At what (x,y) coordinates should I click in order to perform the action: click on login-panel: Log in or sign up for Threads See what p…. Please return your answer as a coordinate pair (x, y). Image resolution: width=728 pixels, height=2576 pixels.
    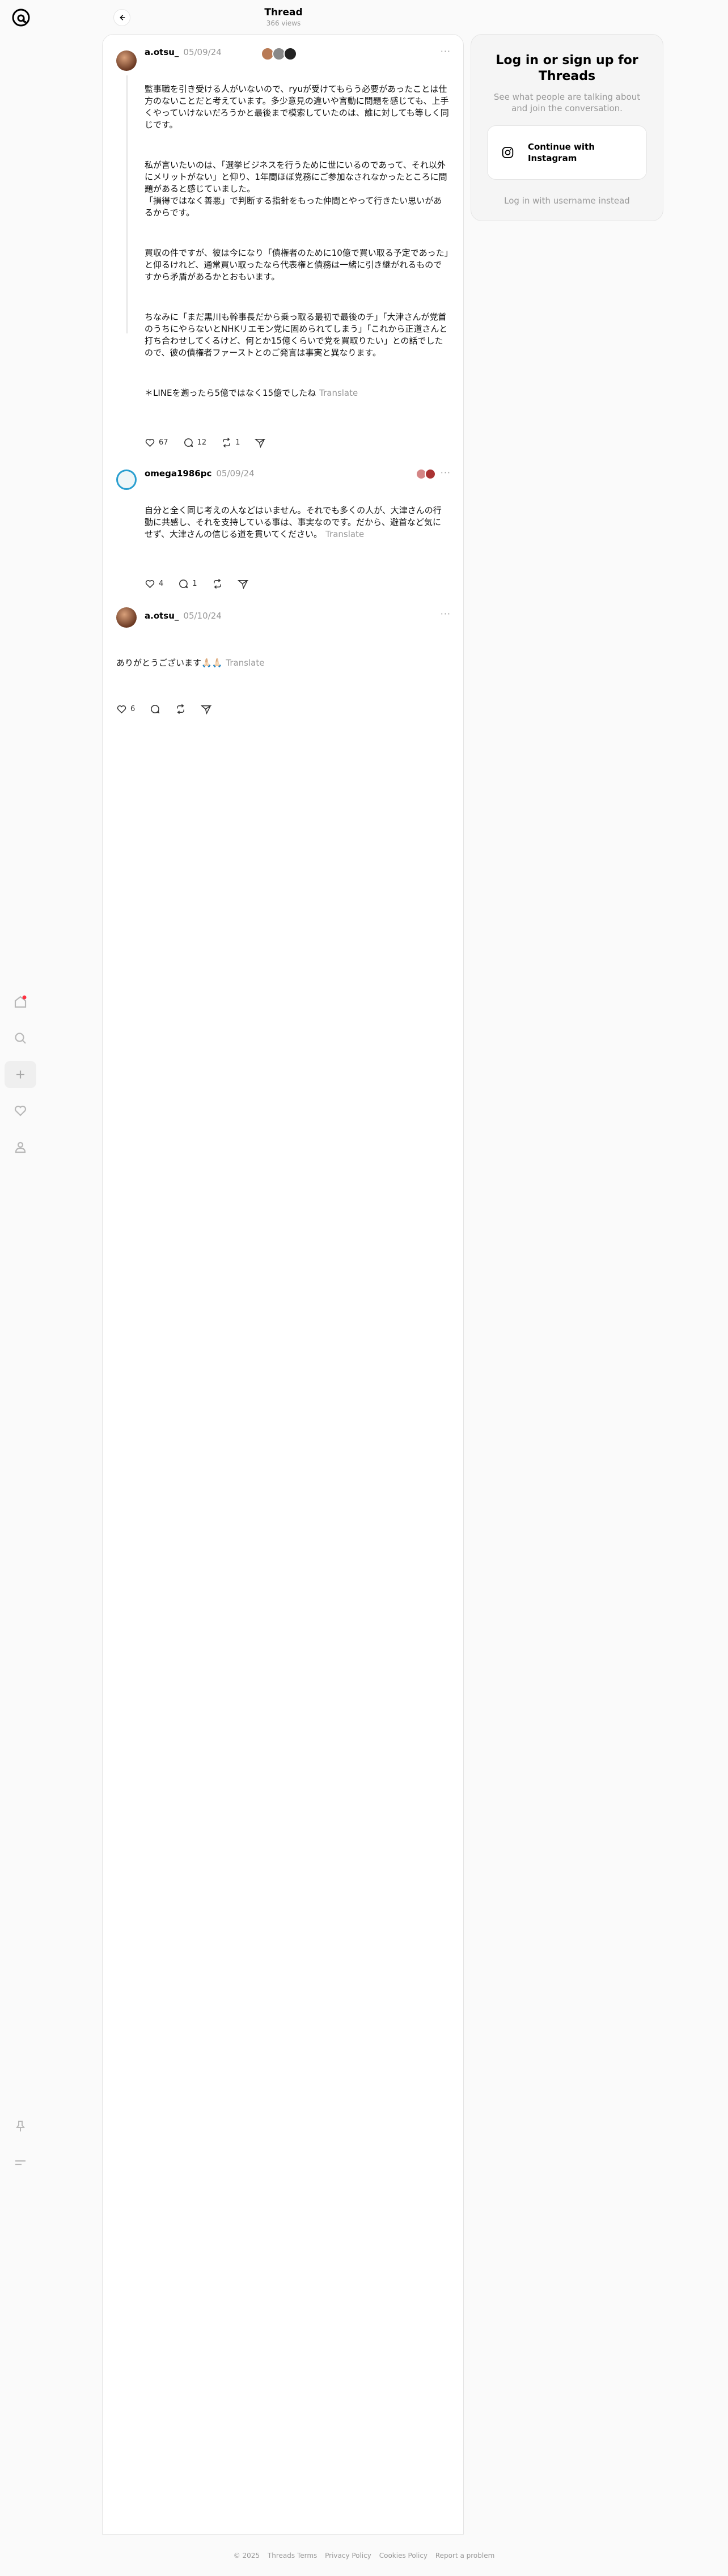
    Looking at the image, I should click on (567, 127).